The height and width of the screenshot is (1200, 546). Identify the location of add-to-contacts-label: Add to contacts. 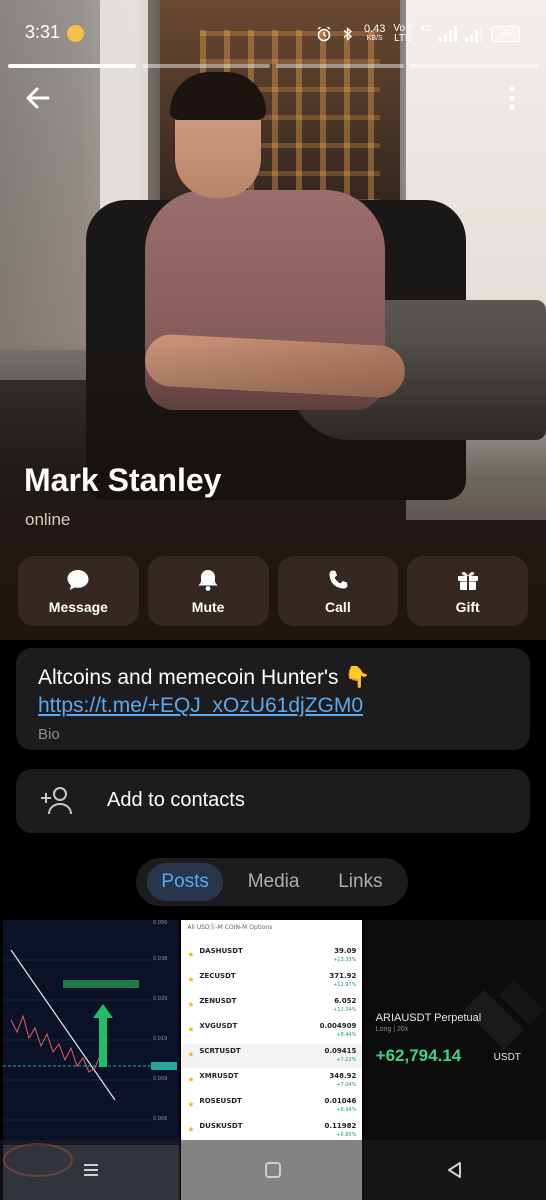
(176, 800).